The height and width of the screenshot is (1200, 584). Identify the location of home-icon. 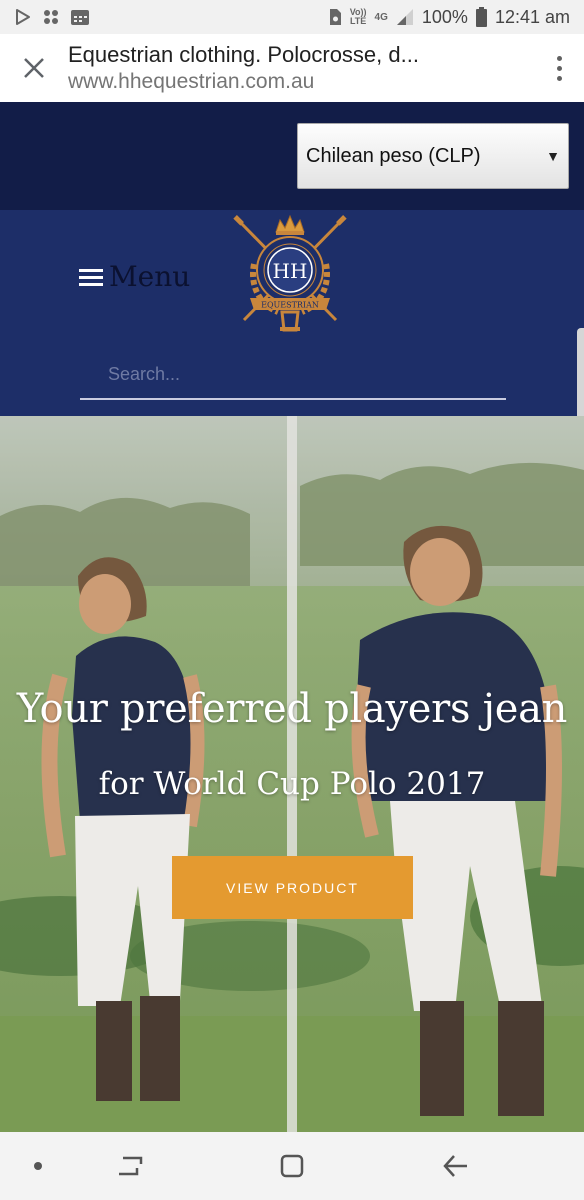
(292, 1166).